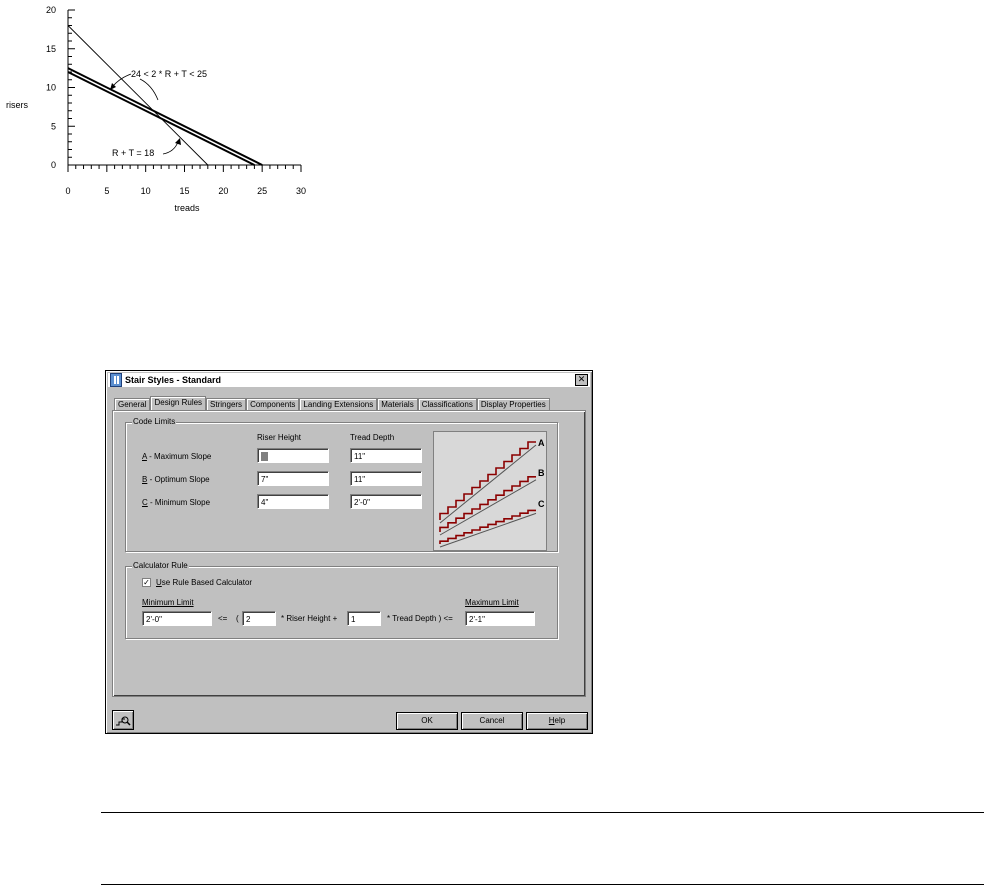 Image resolution: width=984 pixels, height=886 pixels. What do you see at coordinates (386, 455) in the screenshot?
I see `max-tread-field: 11"` at bounding box center [386, 455].